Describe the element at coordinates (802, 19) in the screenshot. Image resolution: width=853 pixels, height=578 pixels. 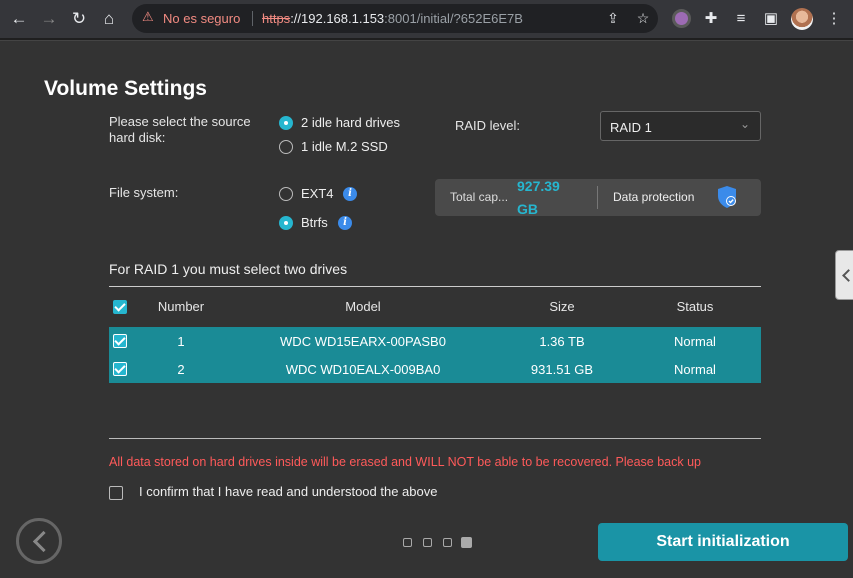
I see `profile-avatar` at that location.